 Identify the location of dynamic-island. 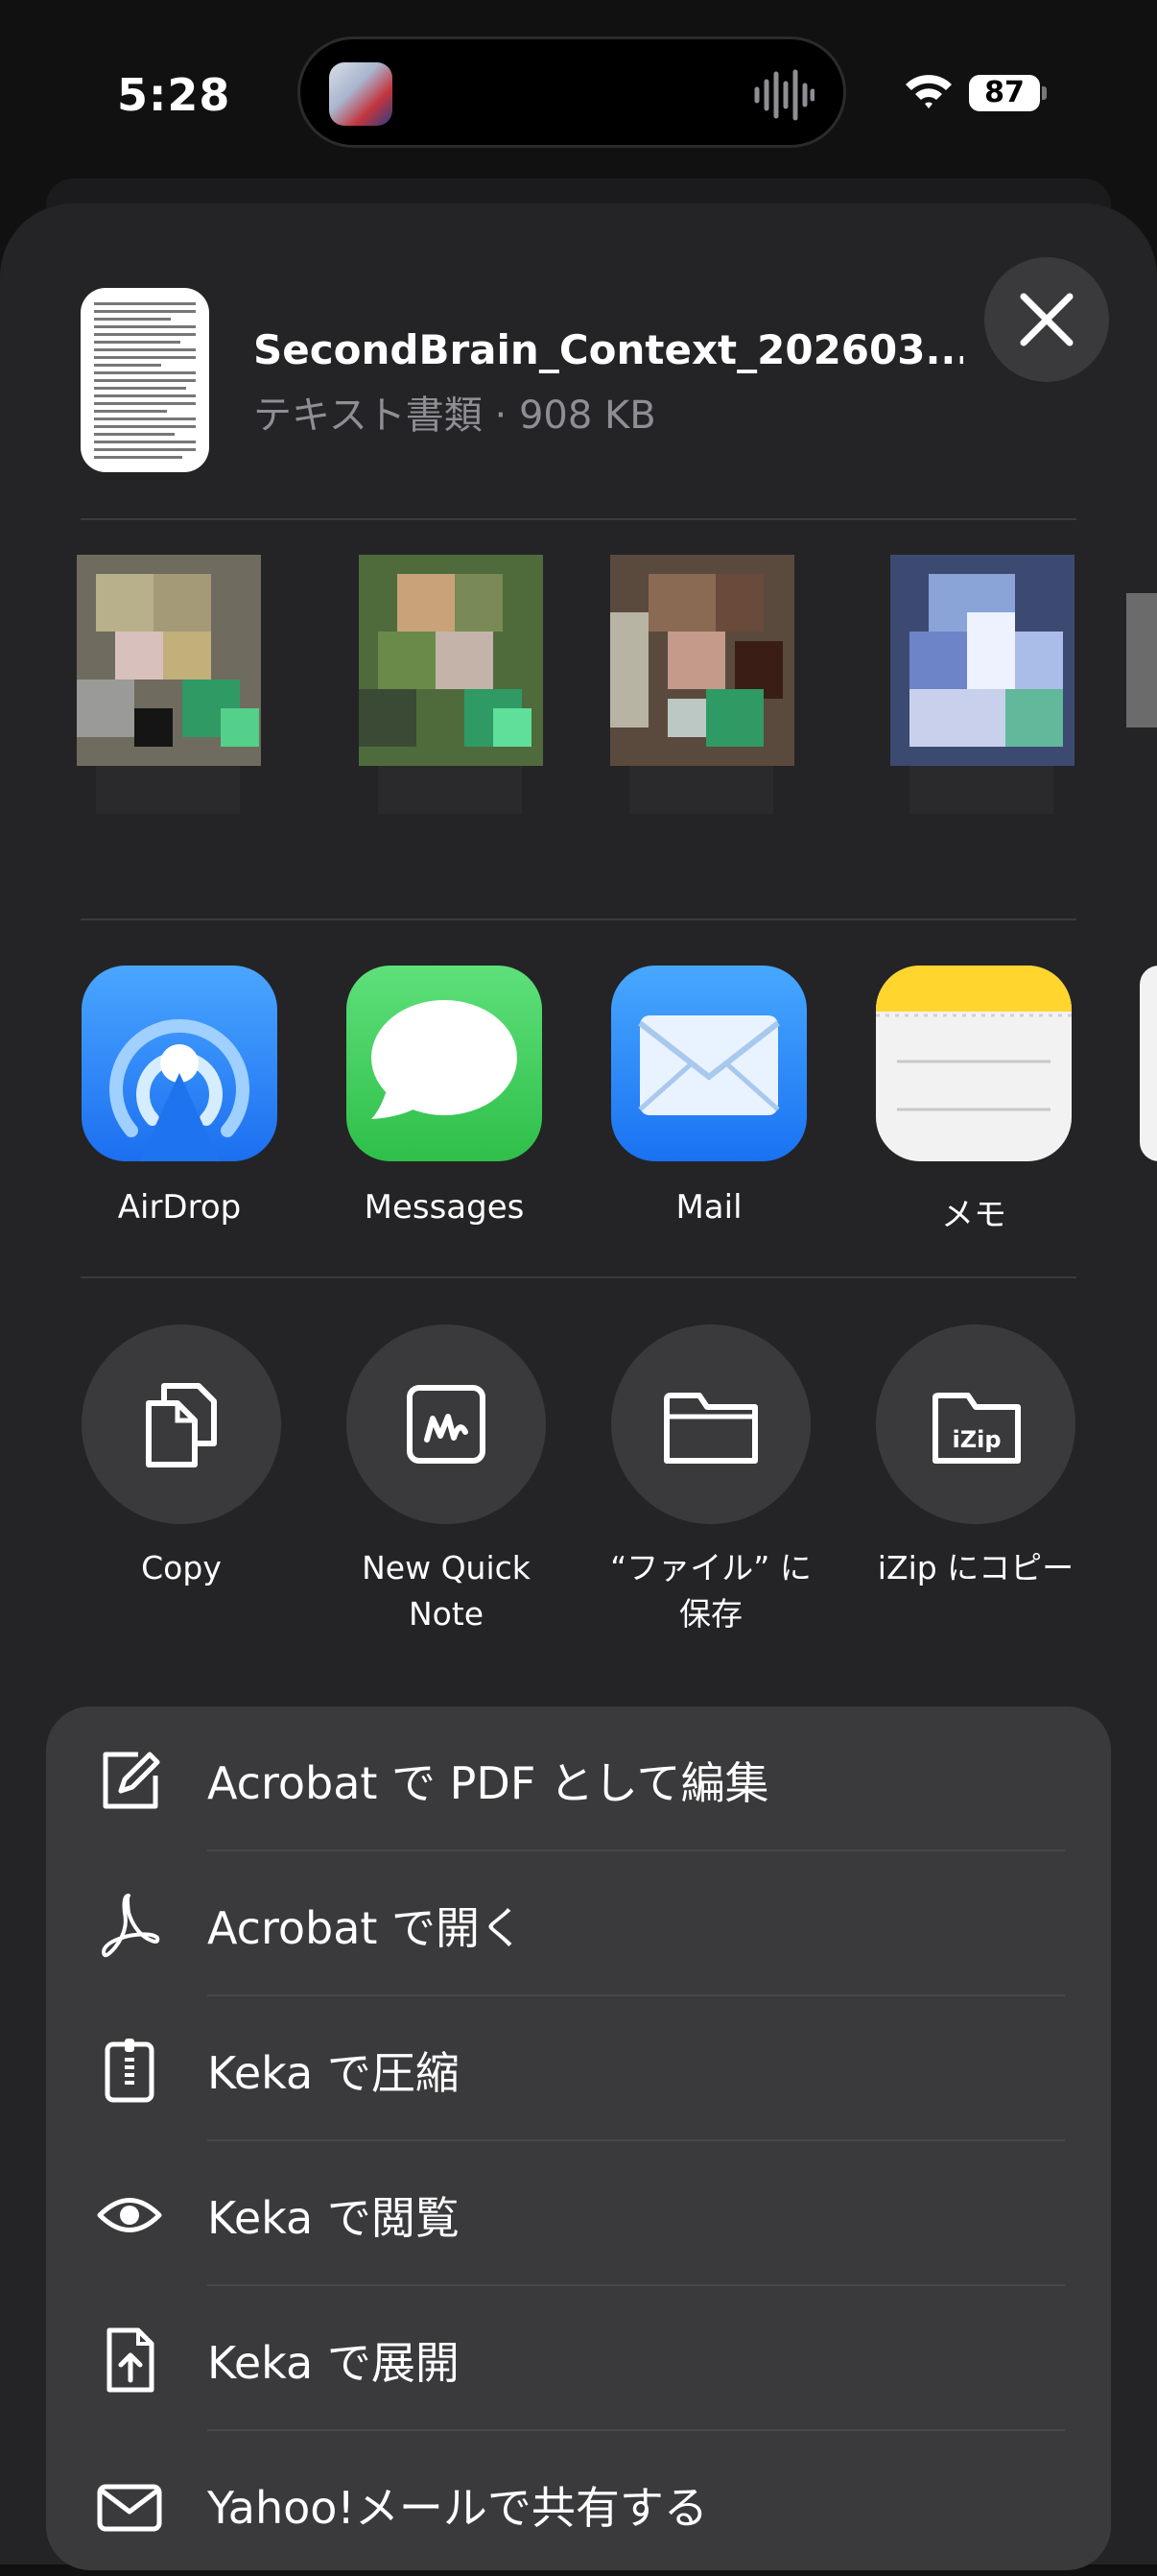
(571, 92).